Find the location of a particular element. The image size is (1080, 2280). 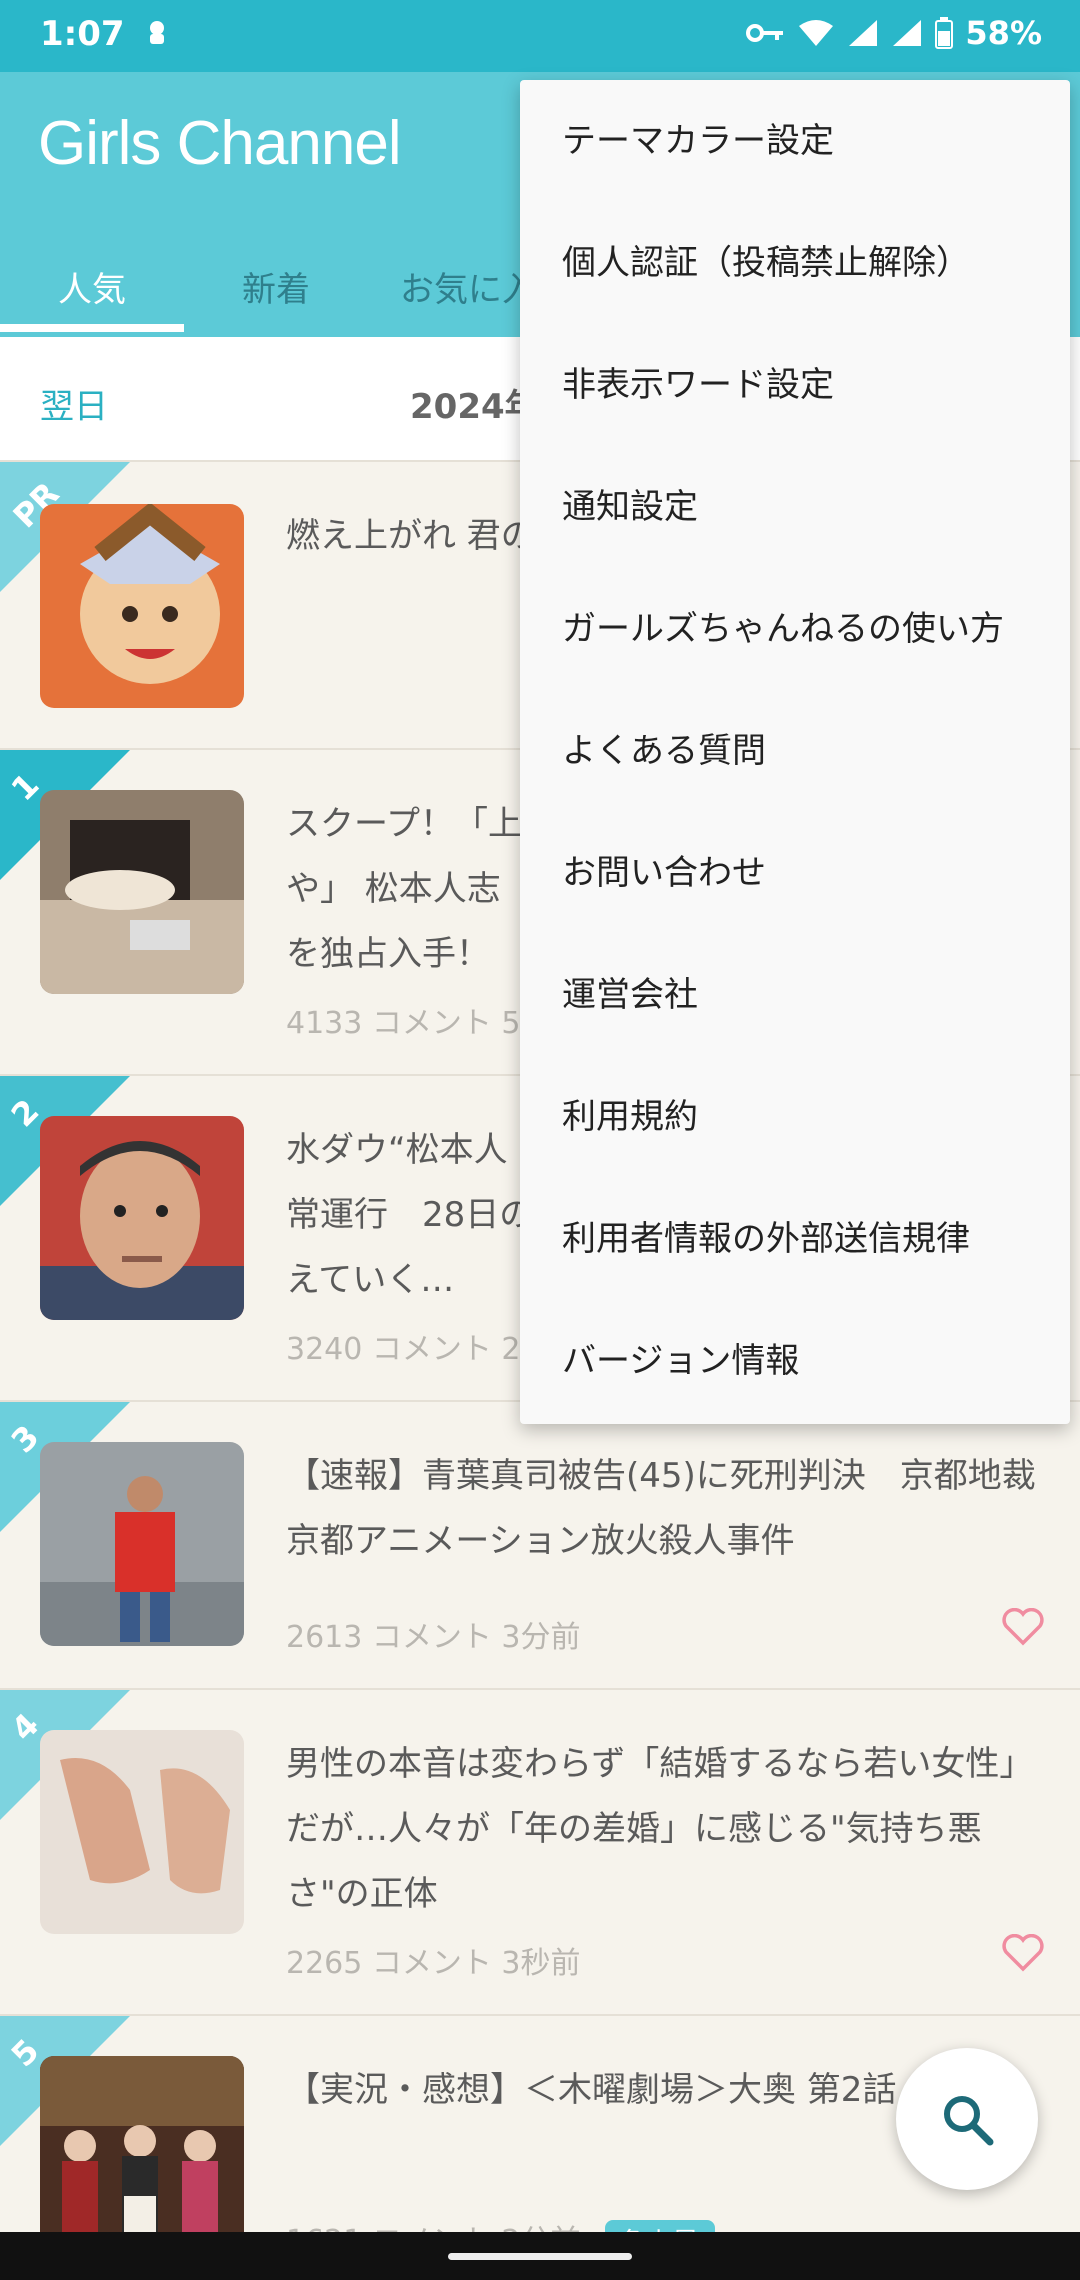

notification-icon is located at coordinates (157, 37).